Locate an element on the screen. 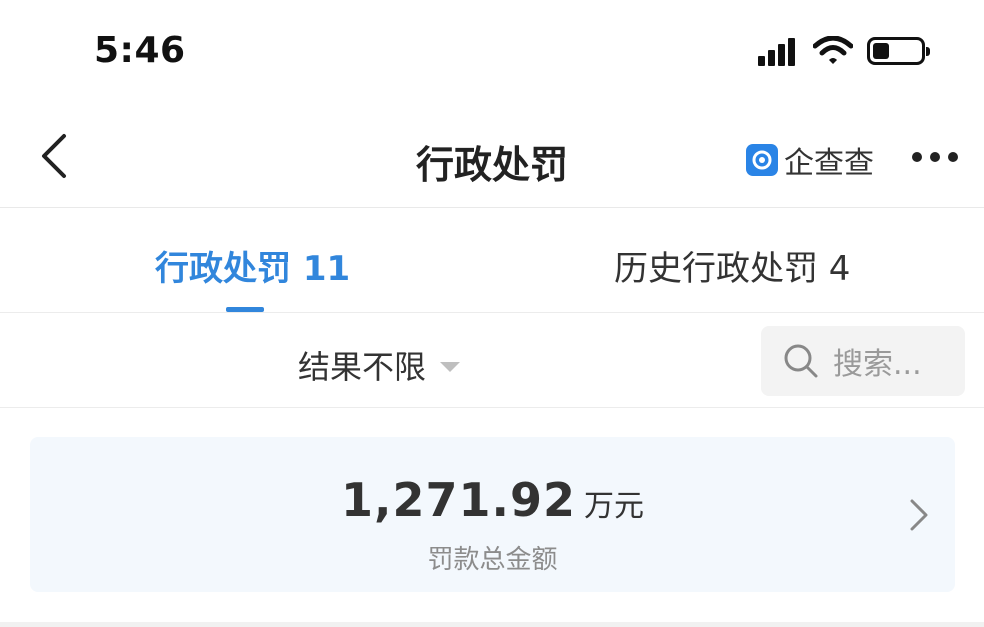 The height and width of the screenshot is (627, 984). more-options-icon is located at coordinates (935, 157).